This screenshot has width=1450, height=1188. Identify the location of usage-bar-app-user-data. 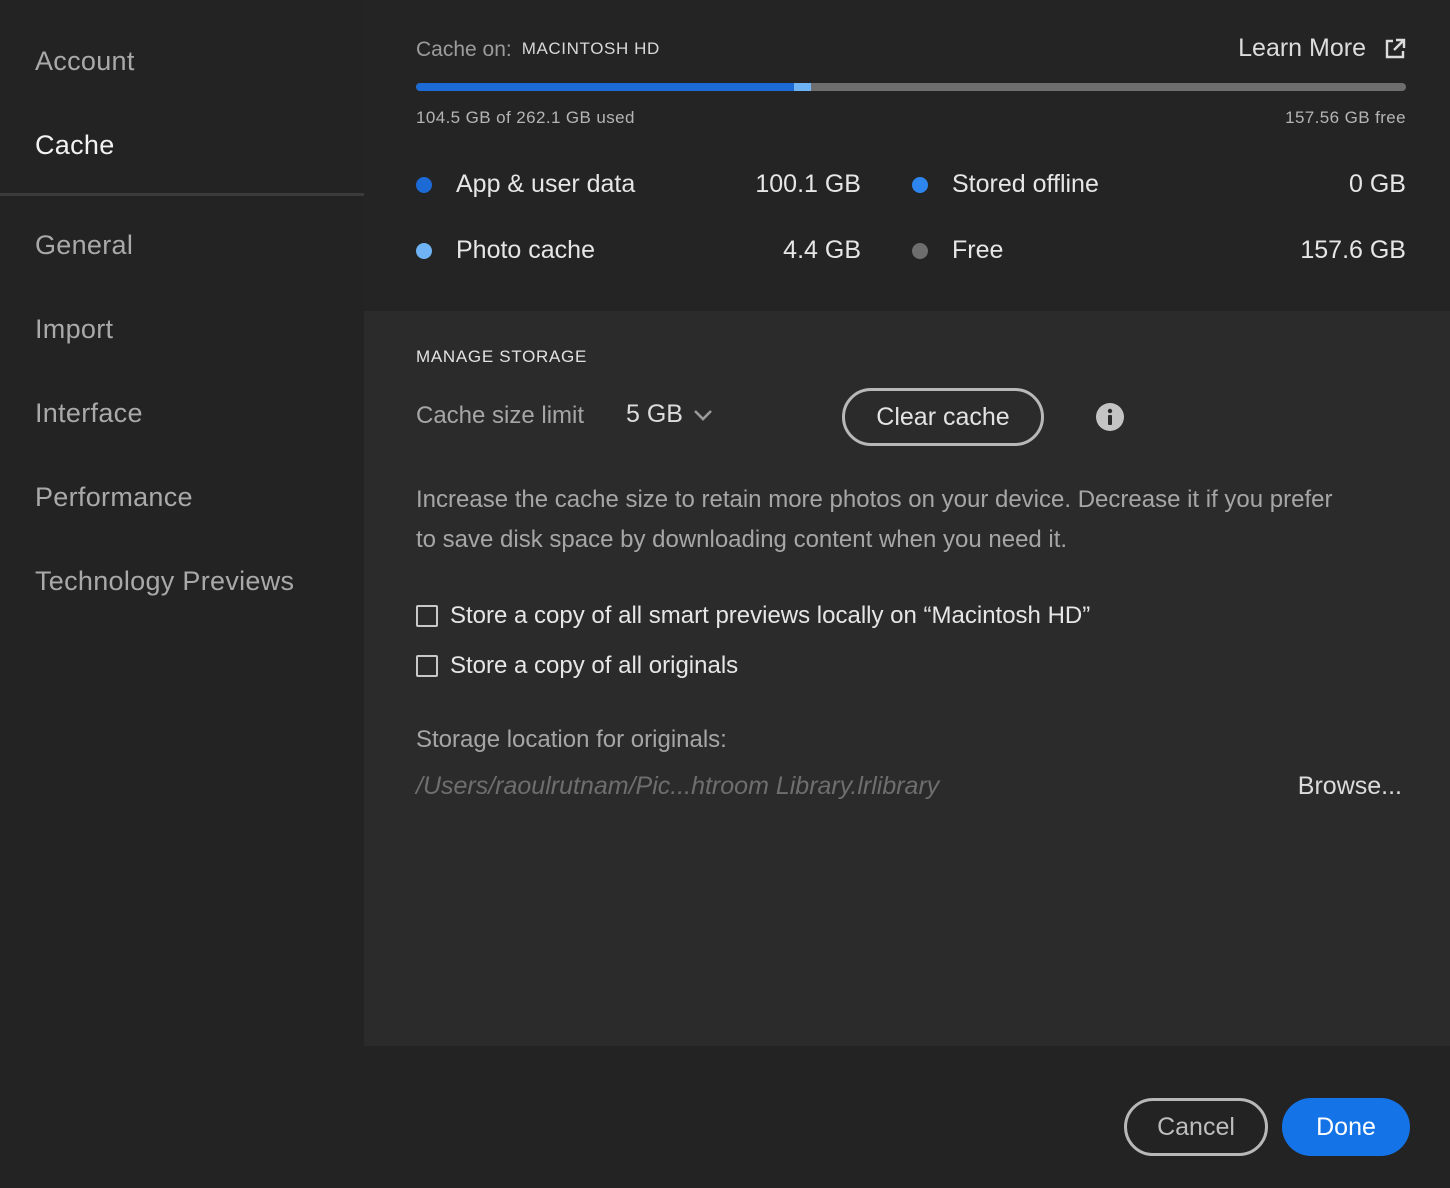
(605, 87).